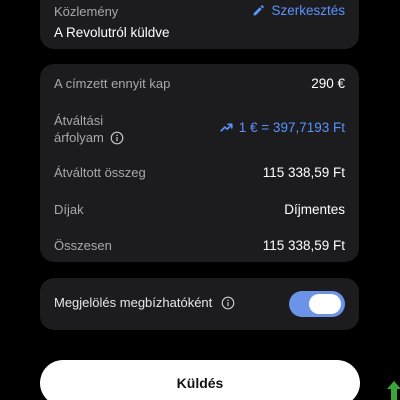 The width and height of the screenshot is (400, 400). What do you see at coordinates (133, 302) in the screenshot?
I see `trusted-label: Megjelölés megbízhatóként` at bounding box center [133, 302].